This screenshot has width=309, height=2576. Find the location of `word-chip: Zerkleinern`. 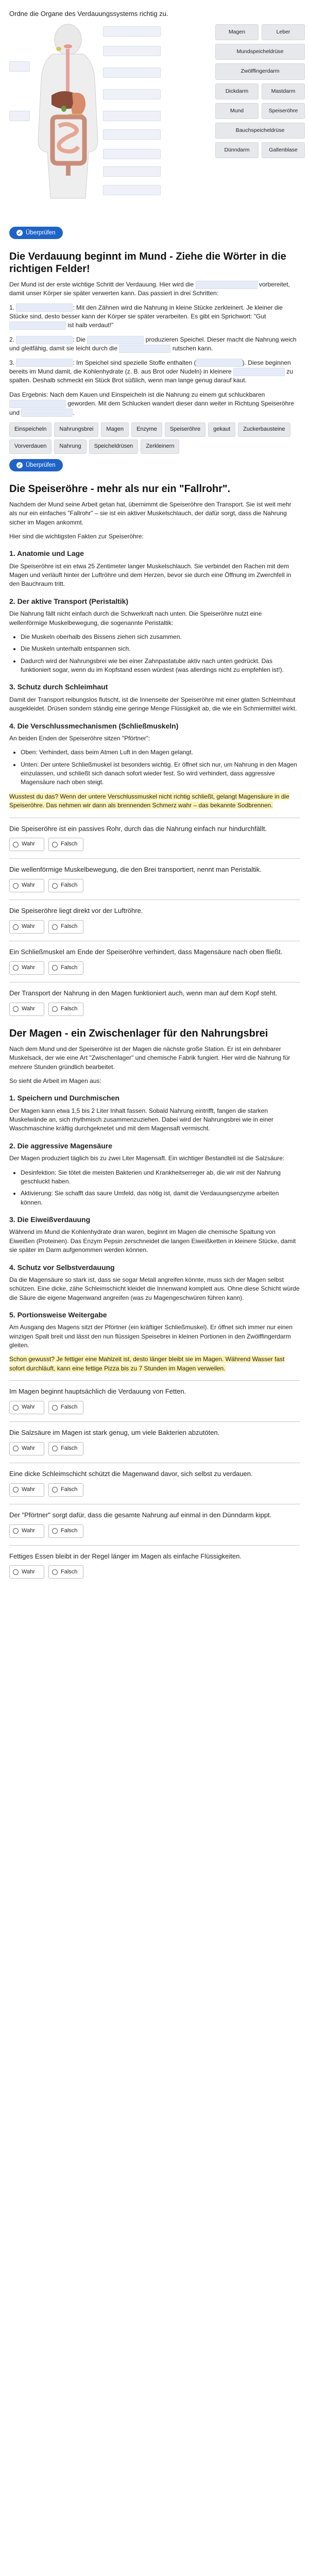

word-chip: Zerkleinern is located at coordinates (161, 446).